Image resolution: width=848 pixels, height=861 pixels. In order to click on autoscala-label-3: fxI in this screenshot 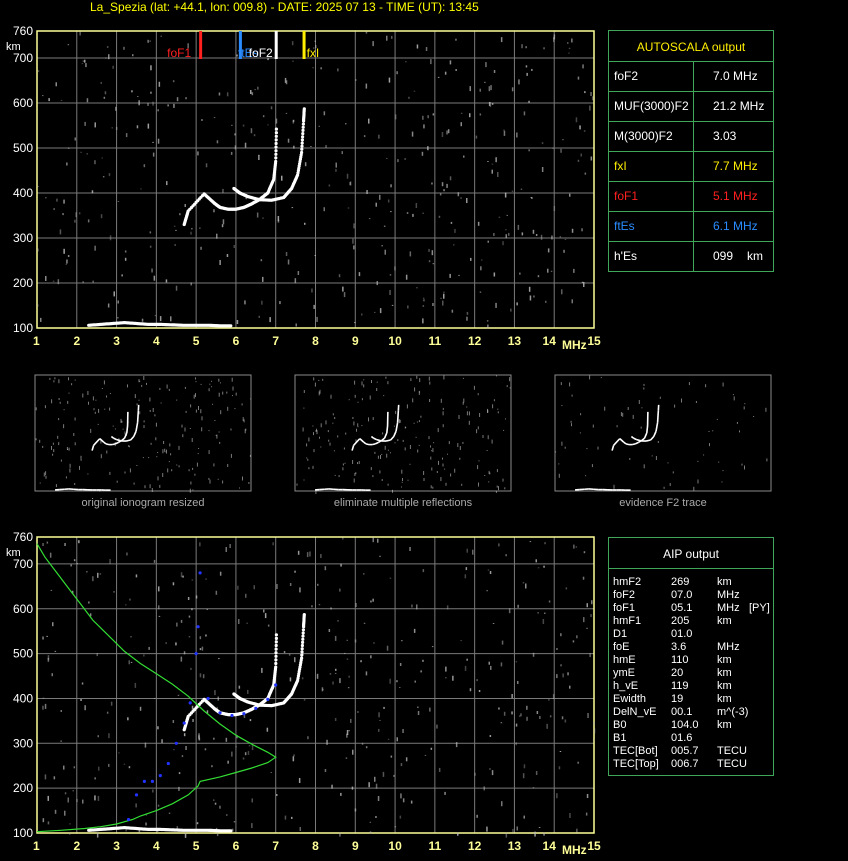, I will do `click(620, 166)`.